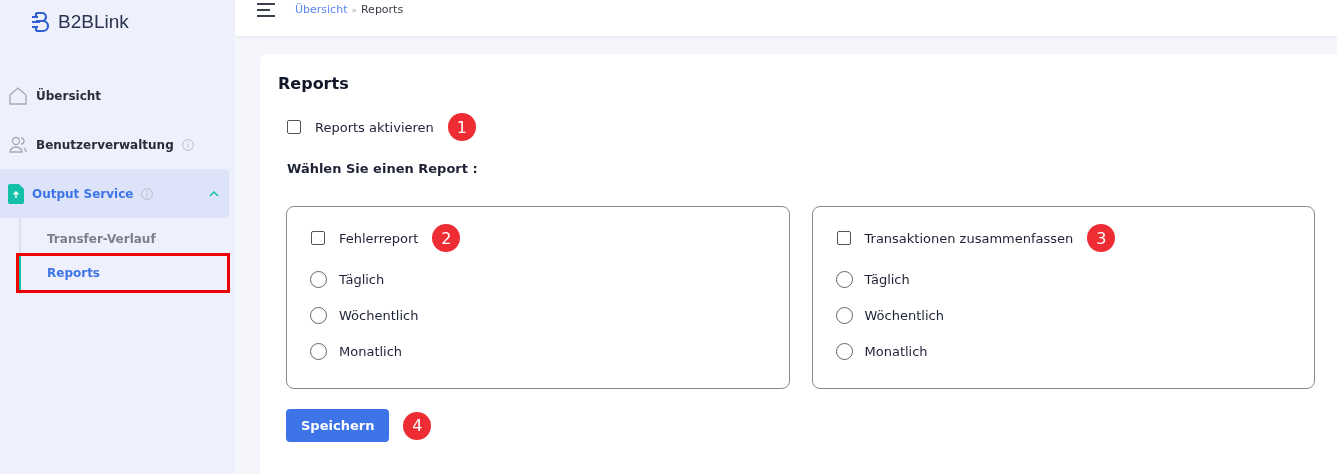 Image resolution: width=1337 pixels, height=474 pixels. I want to click on annotation-badge: 4, so click(417, 425).